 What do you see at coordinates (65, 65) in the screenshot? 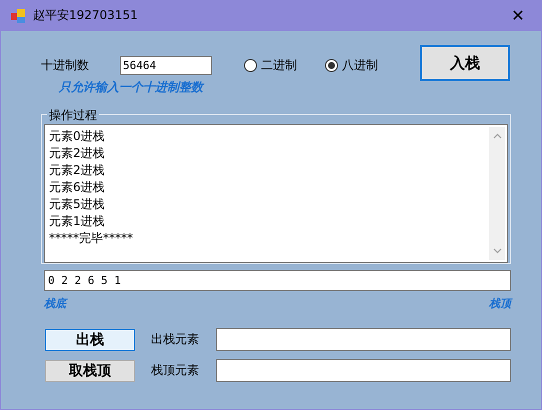
I see `decimal-label: 十进制数` at bounding box center [65, 65].